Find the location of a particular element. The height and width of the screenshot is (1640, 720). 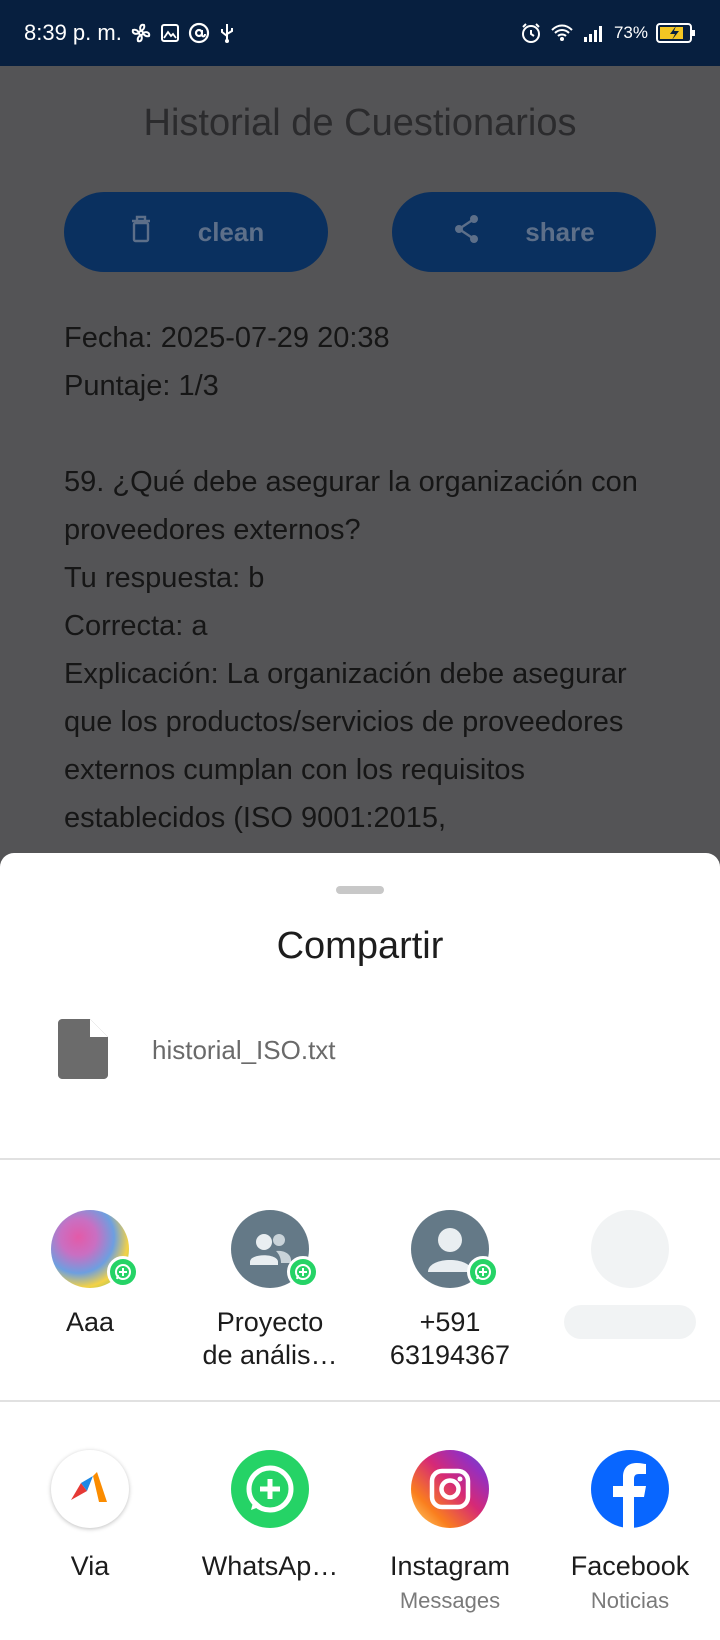

fan-icon is located at coordinates (141, 33).